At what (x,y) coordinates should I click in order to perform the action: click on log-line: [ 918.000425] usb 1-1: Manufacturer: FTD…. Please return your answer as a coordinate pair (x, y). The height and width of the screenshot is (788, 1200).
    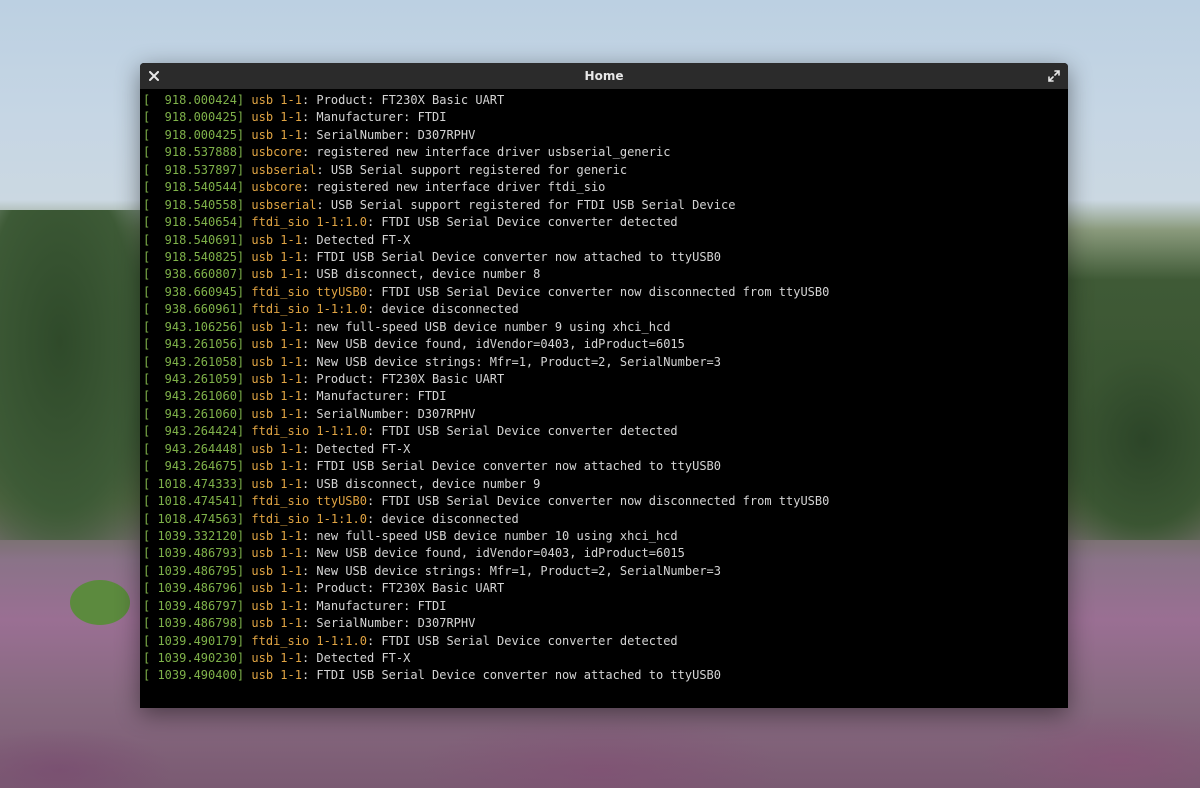
    Looking at the image, I should click on (605, 117).